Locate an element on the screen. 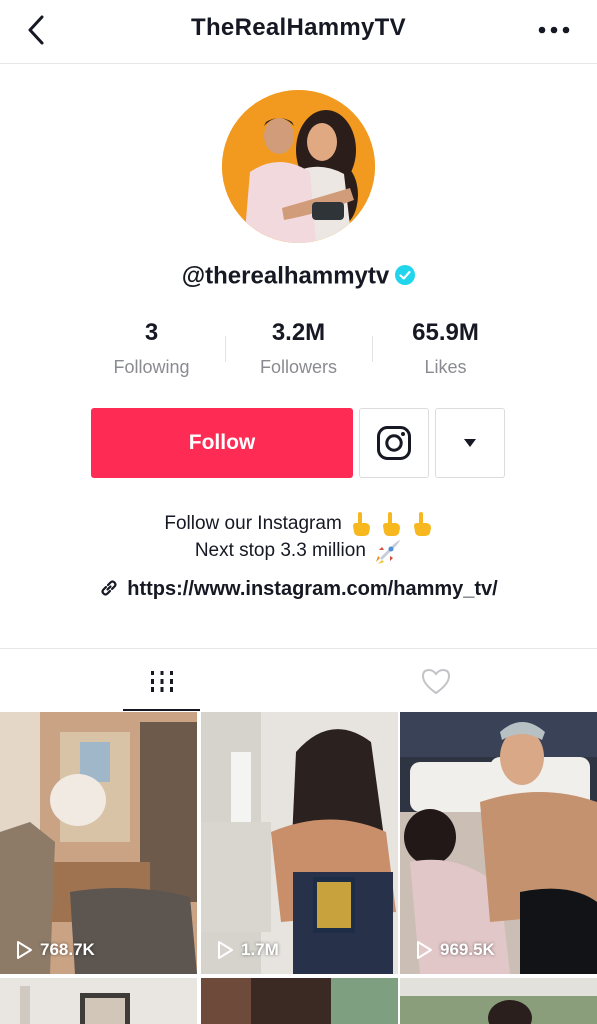 Image resolution: width=597 pixels, height=1024 pixels. instagram-icon is located at coordinates (394, 443).